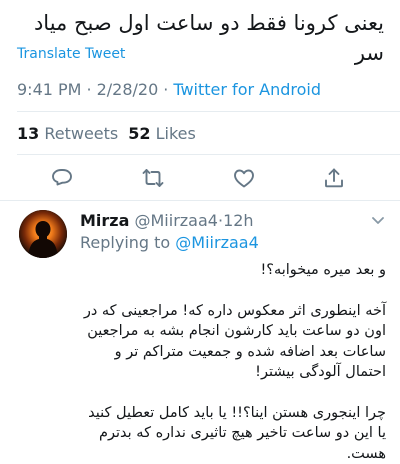  What do you see at coordinates (247, 89) in the screenshot?
I see `tweet-client-link: Twitter for Android` at bounding box center [247, 89].